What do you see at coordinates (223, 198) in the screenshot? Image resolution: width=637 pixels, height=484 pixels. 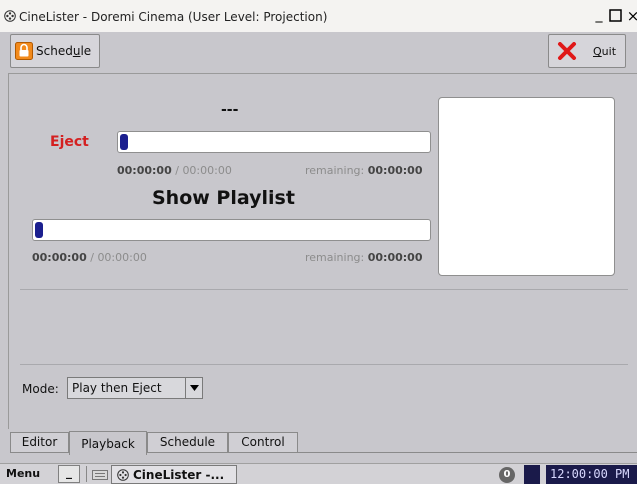 I see `playlist-title: Show Playlist` at bounding box center [223, 198].